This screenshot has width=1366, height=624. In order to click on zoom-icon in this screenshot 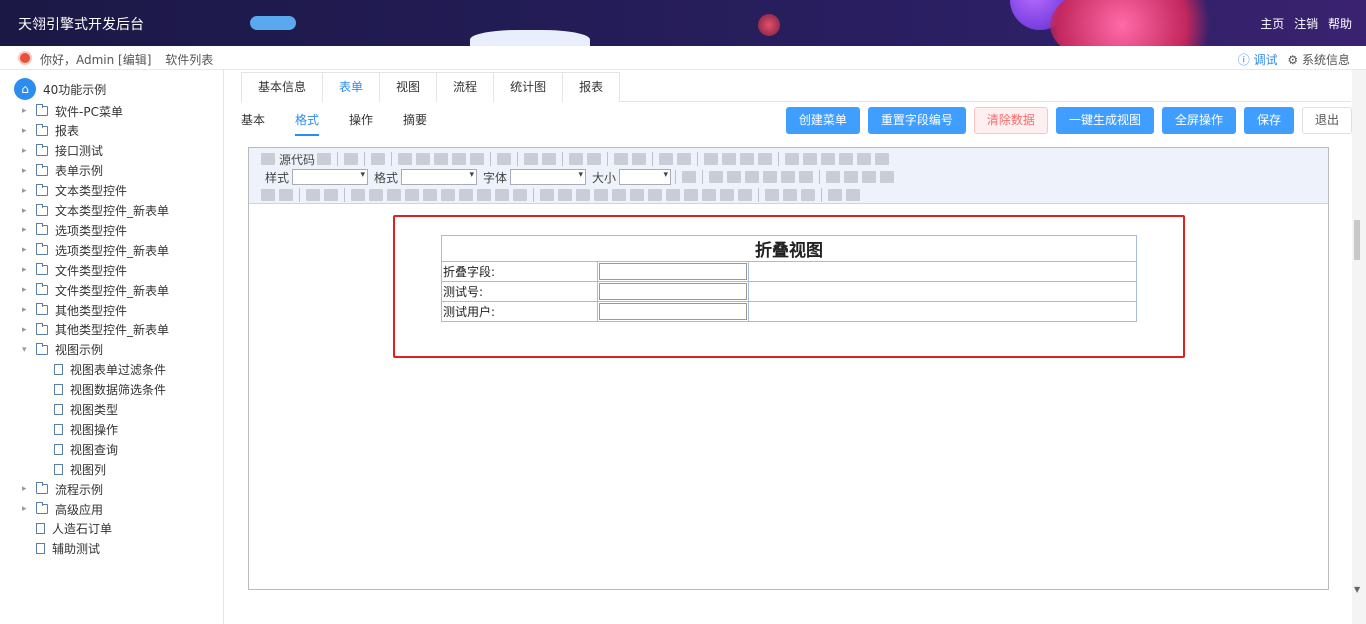, I will do `click(689, 177)`.